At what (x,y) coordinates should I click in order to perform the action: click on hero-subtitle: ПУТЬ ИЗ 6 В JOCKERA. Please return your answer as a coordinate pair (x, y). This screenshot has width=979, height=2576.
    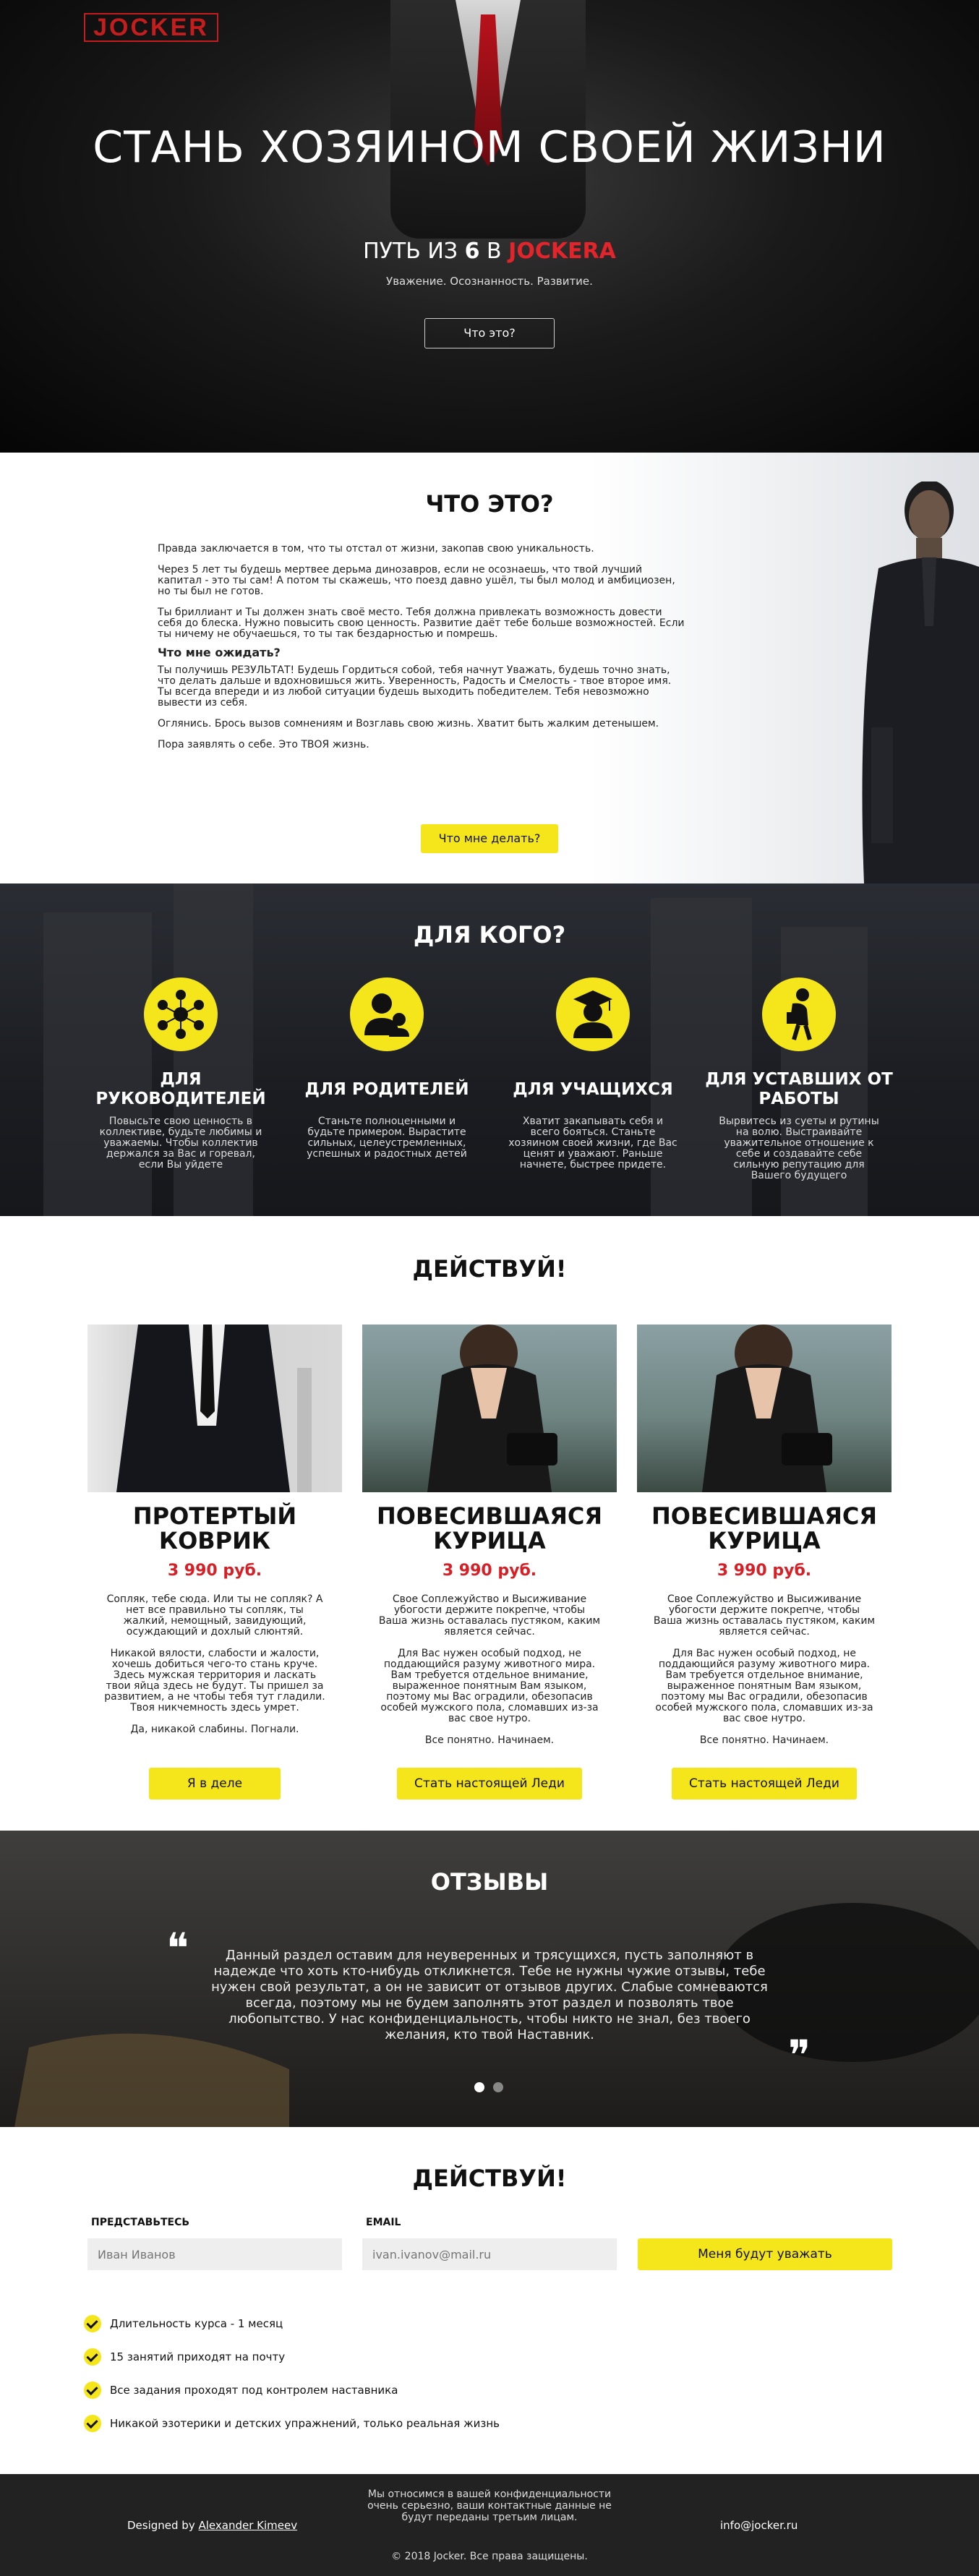
    Looking at the image, I should click on (489, 252).